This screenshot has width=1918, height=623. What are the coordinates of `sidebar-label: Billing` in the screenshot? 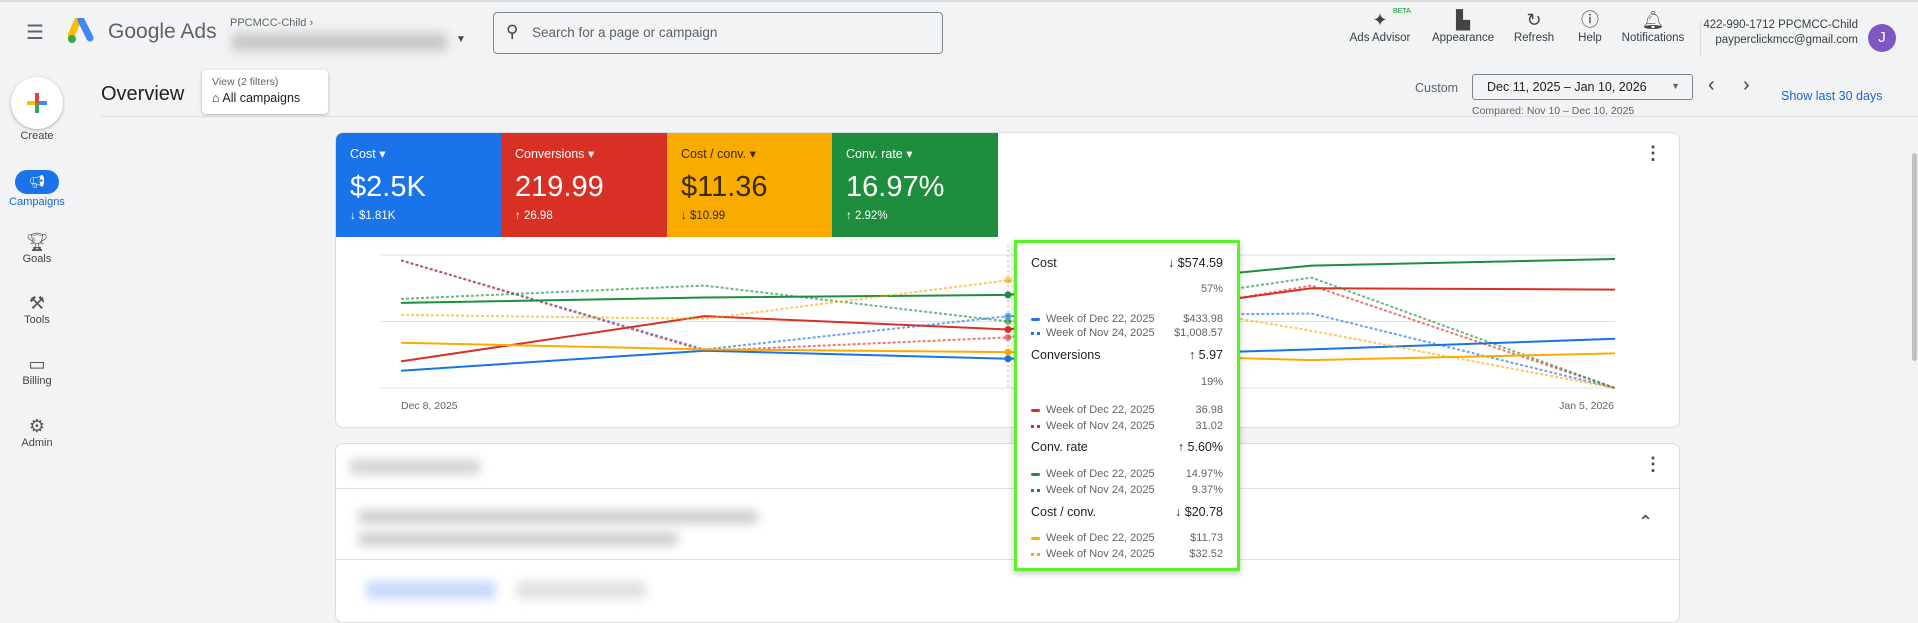 It's located at (37, 381).